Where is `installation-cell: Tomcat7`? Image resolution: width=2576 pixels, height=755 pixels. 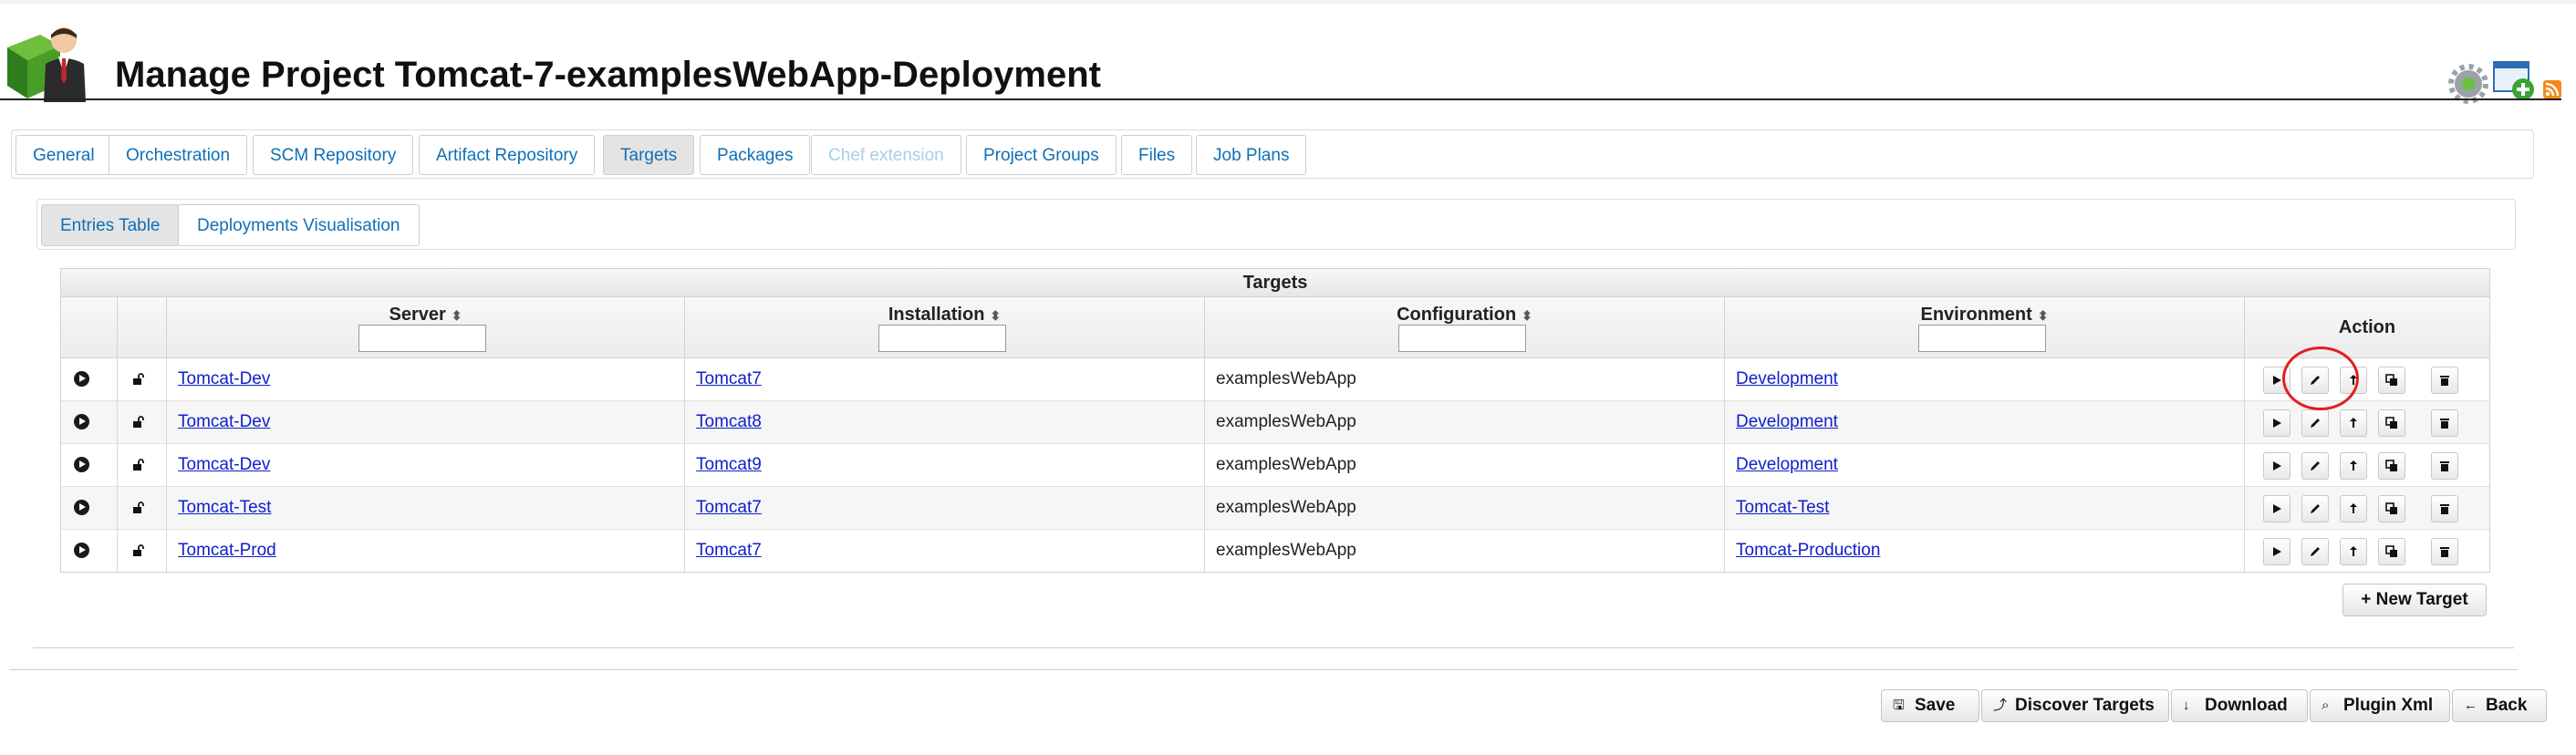 installation-cell: Tomcat7 is located at coordinates (945, 551).